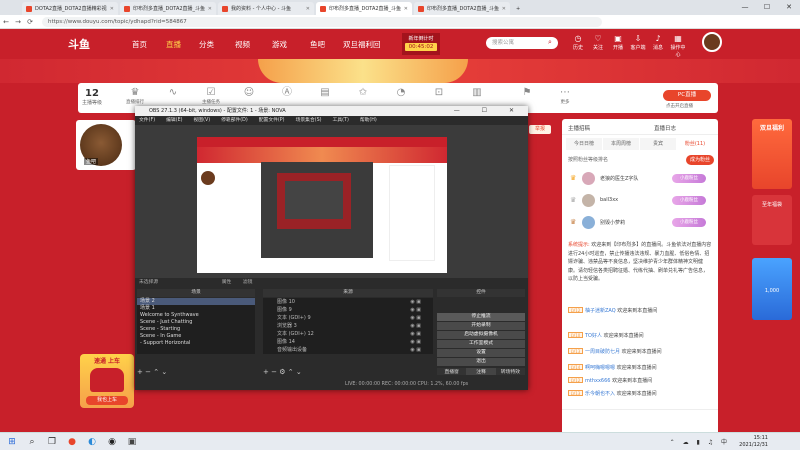 The image size is (800, 450). Describe the element at coordinates (196, 343) in the screenshot. I see `scene-item: - Support Horizontal` at that location.